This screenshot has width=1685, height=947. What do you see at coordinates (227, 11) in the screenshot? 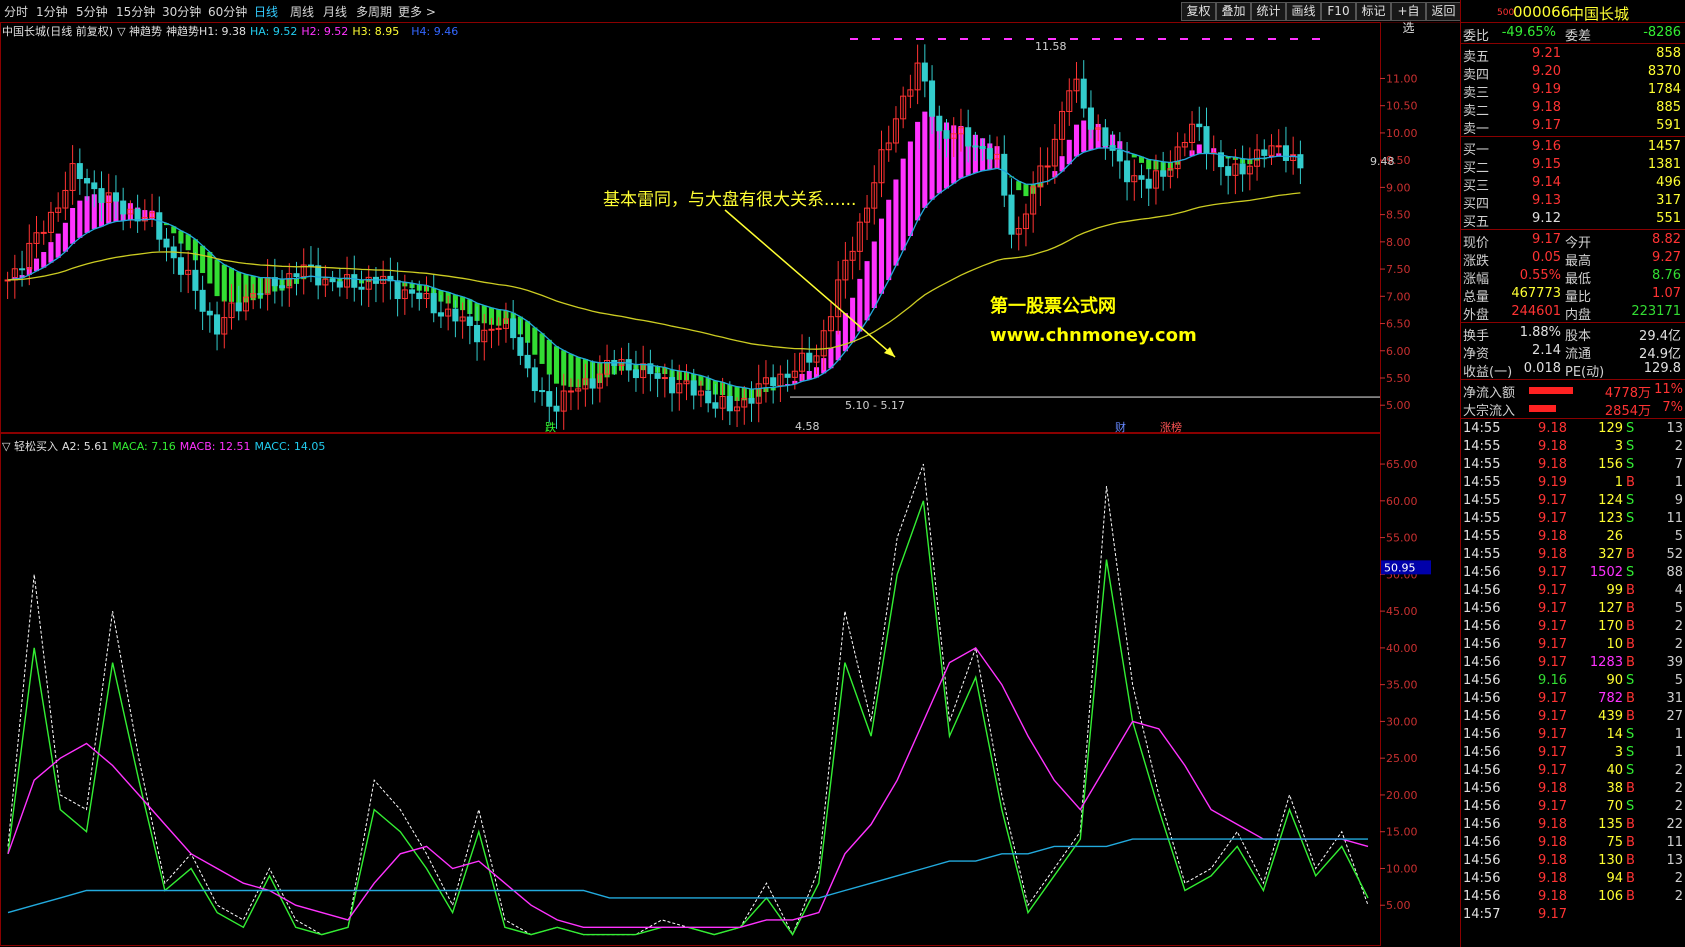
I see `period-tab-5: 60分钟` at bounding box center [227, 11].